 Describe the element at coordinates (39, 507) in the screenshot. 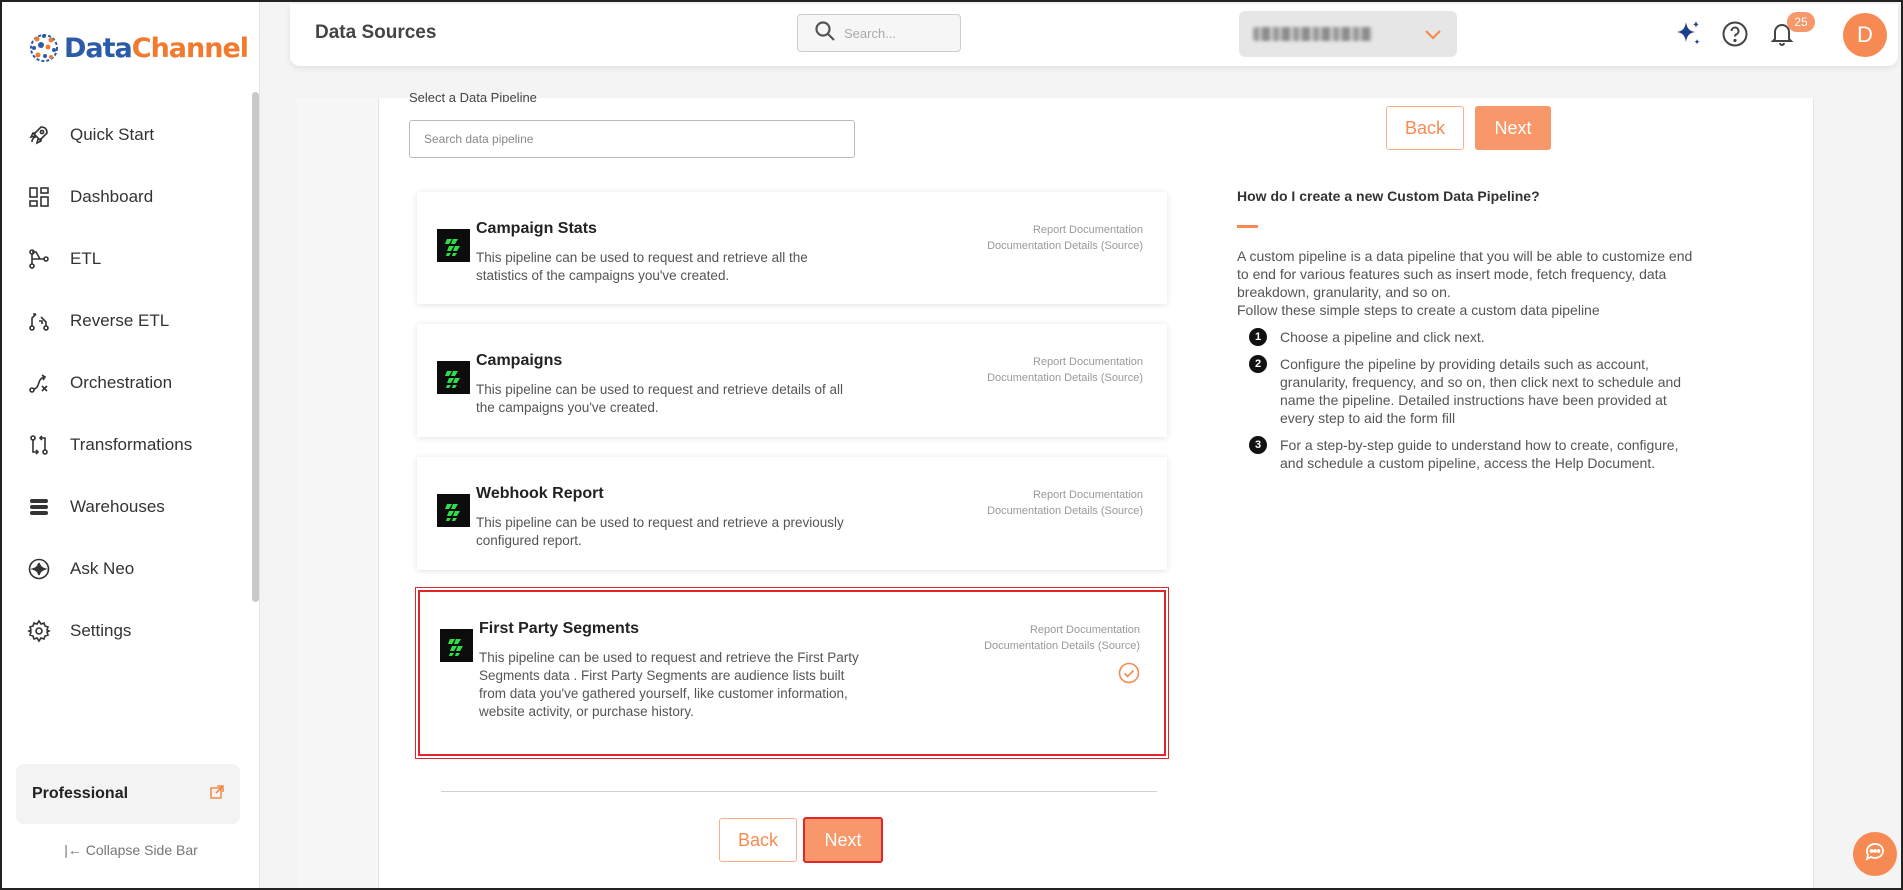

I see `warehouses-icon` at that location.